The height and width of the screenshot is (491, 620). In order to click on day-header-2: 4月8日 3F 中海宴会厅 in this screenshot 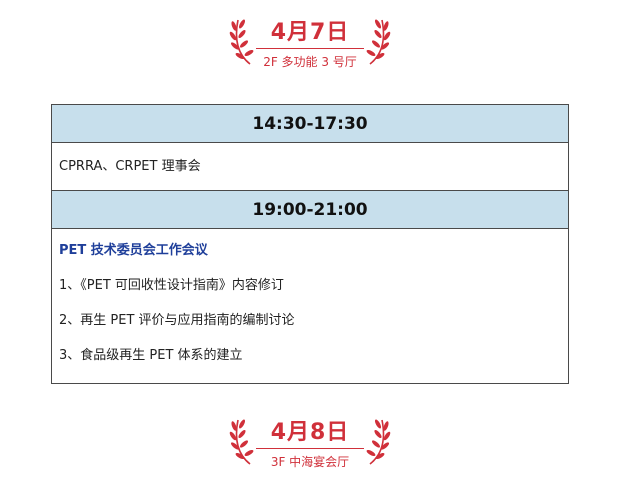, I will do `click(310, 444)`.